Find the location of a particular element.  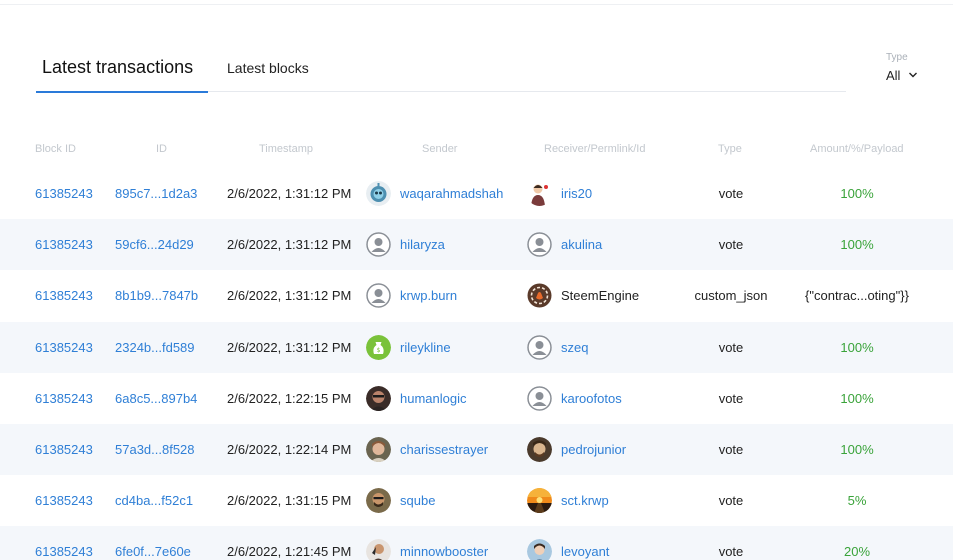

amount: 20% is located at coordinates (857, 552).